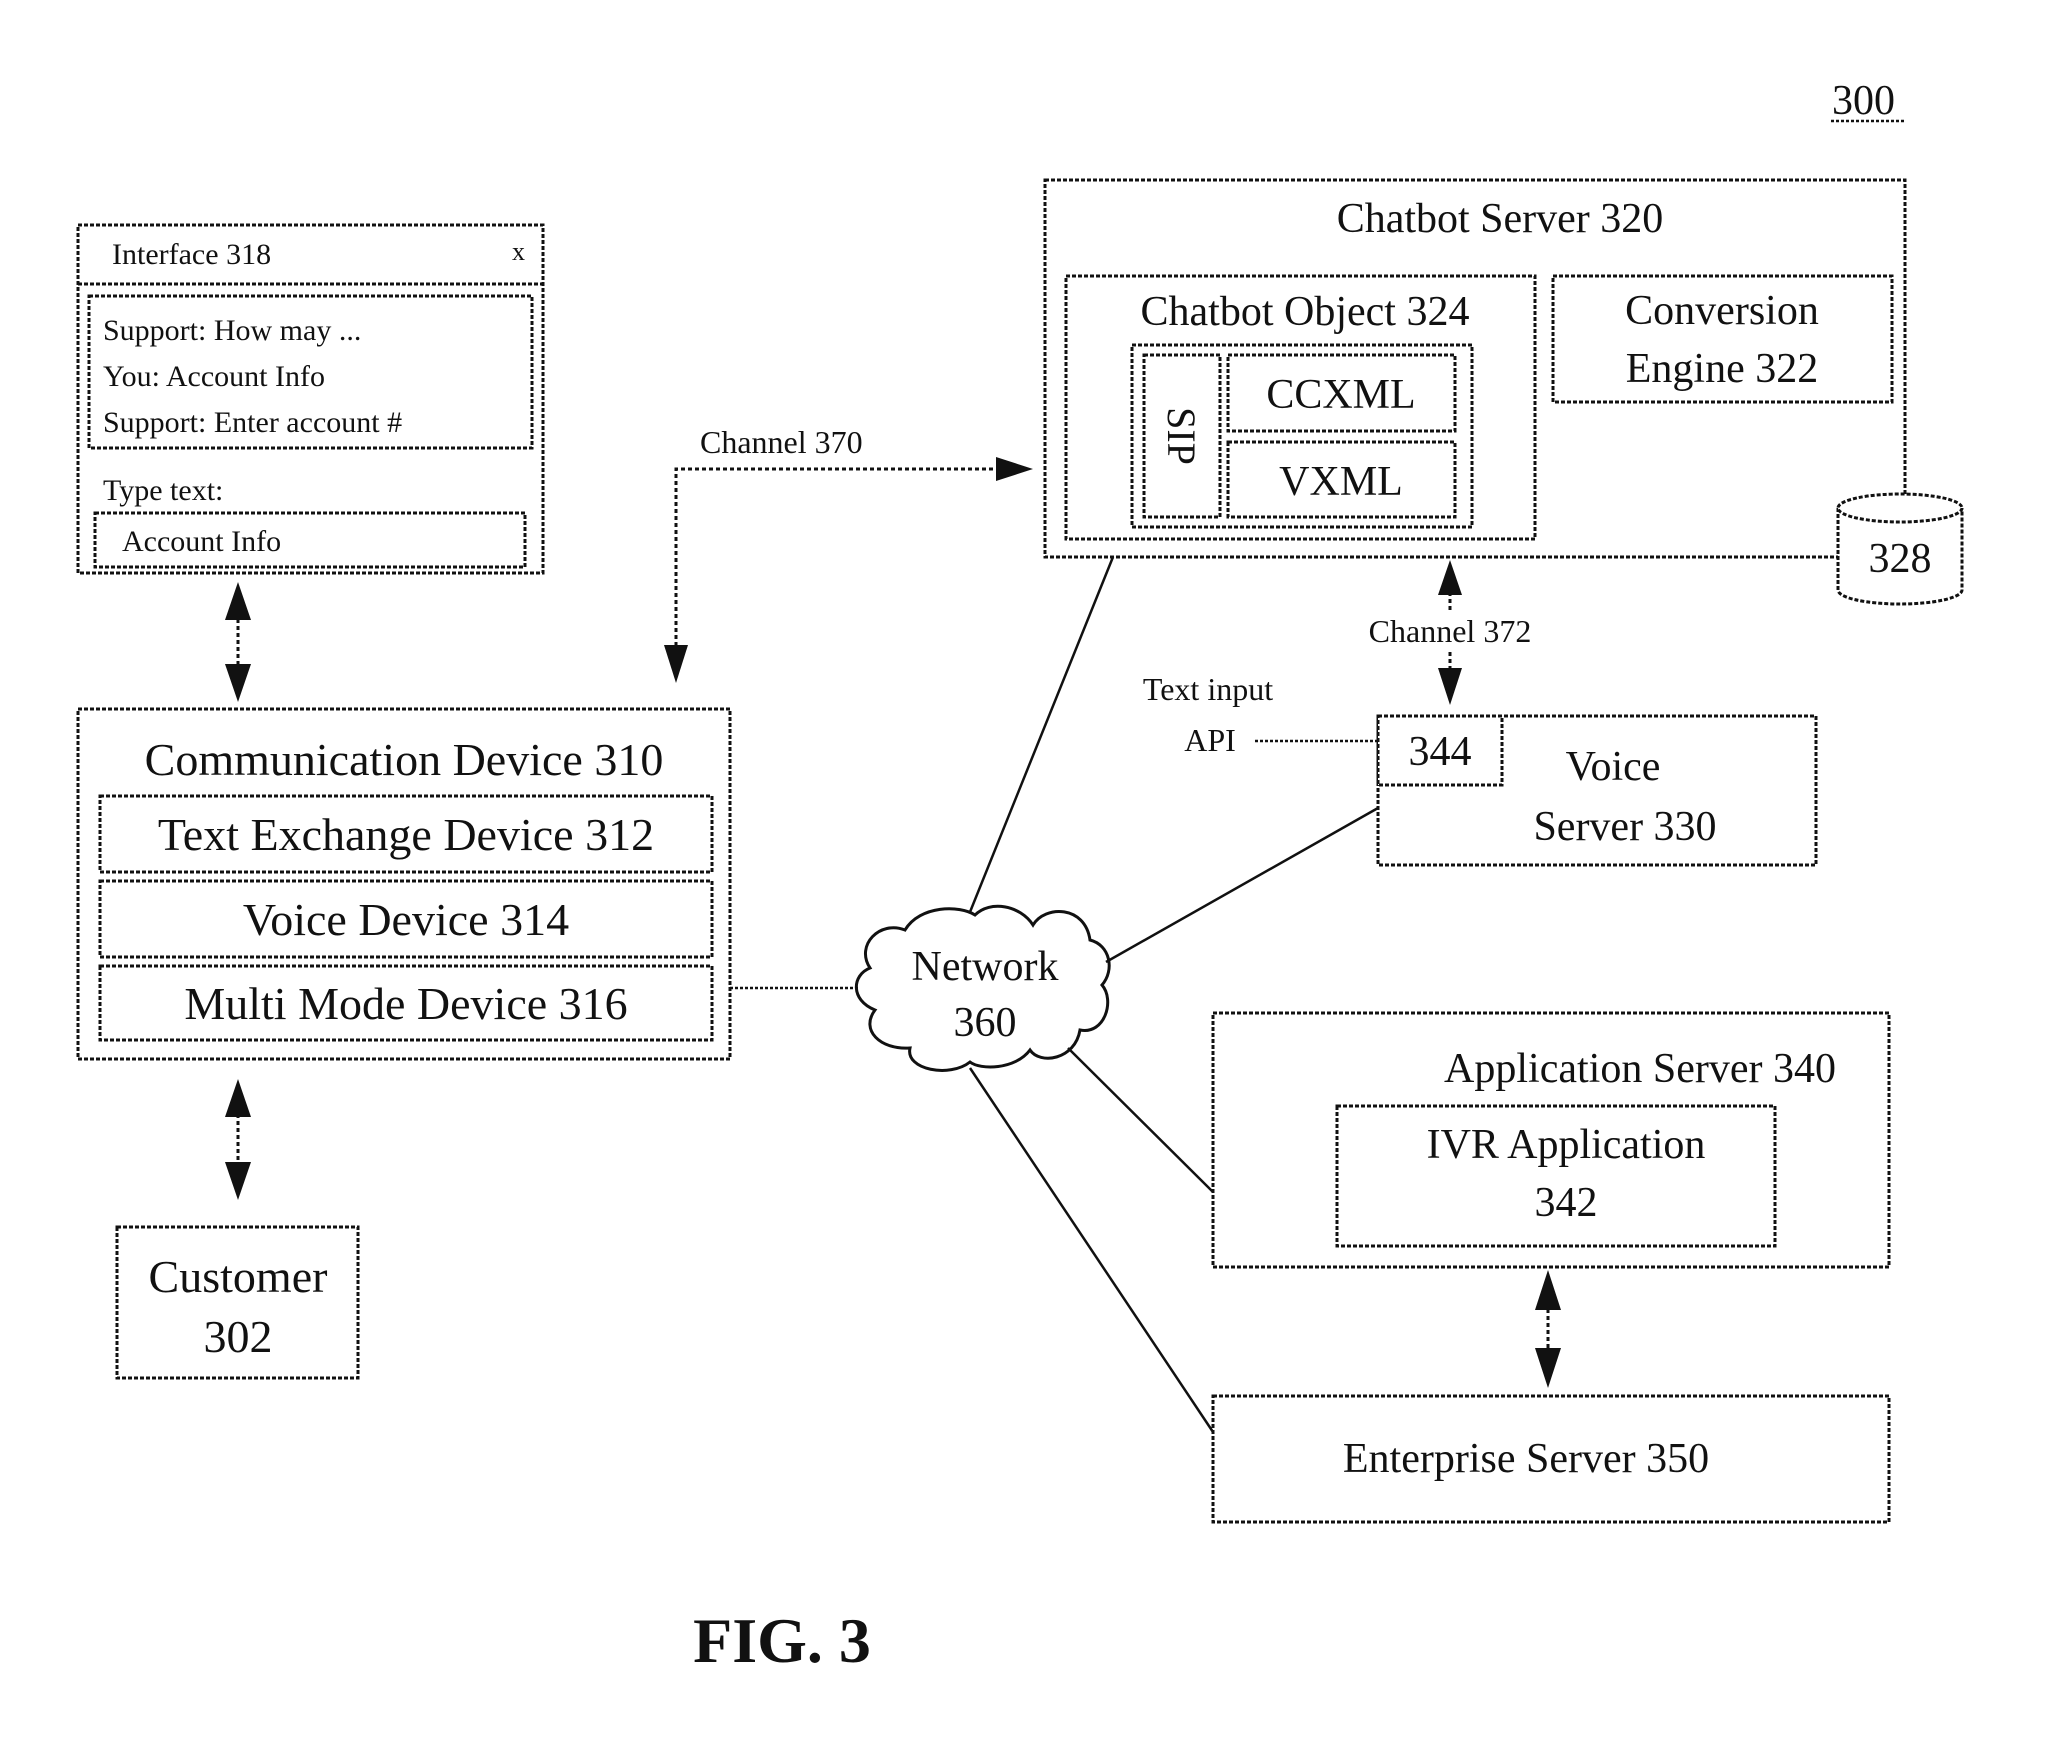  Describe the element at coordinates (406, 834) in the screenshot. I see `text-exchange-device-label: Text Exchange Device 312` at that location.